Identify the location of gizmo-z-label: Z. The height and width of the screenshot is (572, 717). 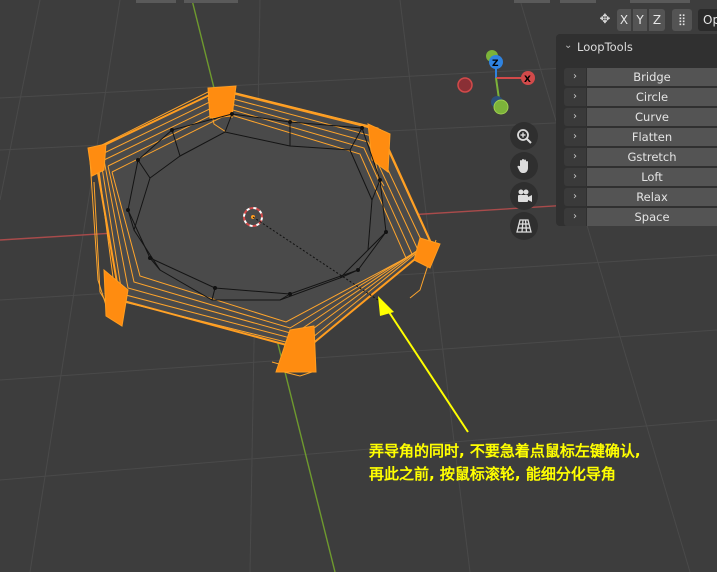
(495, 64).